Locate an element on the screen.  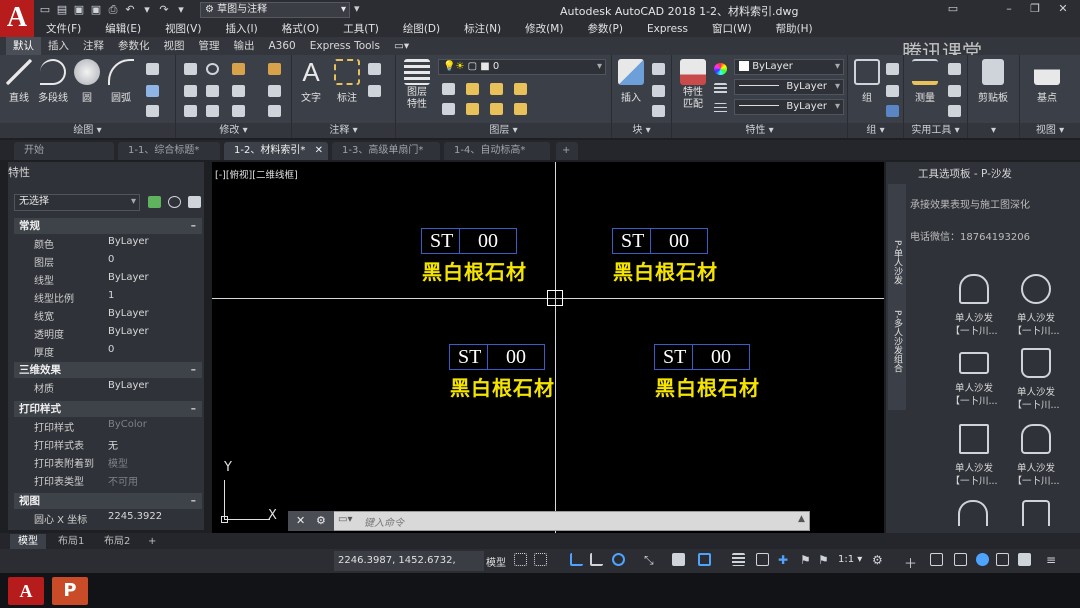
array-icon is located at coordinates (238, 111).